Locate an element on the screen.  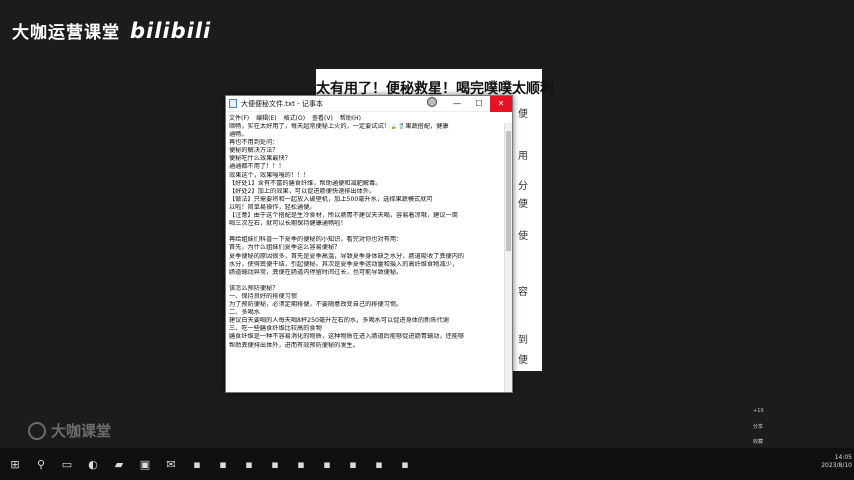
menu-edit: 编辑(E) is located at coordinates (266, 117).